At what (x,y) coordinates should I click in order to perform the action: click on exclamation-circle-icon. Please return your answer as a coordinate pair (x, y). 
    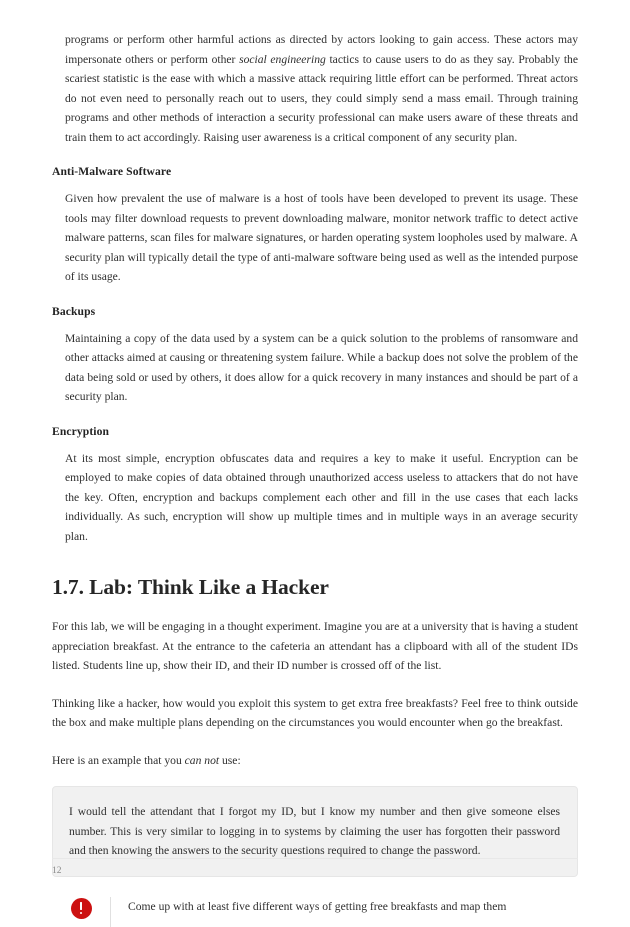
    Looking at the image, I should click on (81, 908).